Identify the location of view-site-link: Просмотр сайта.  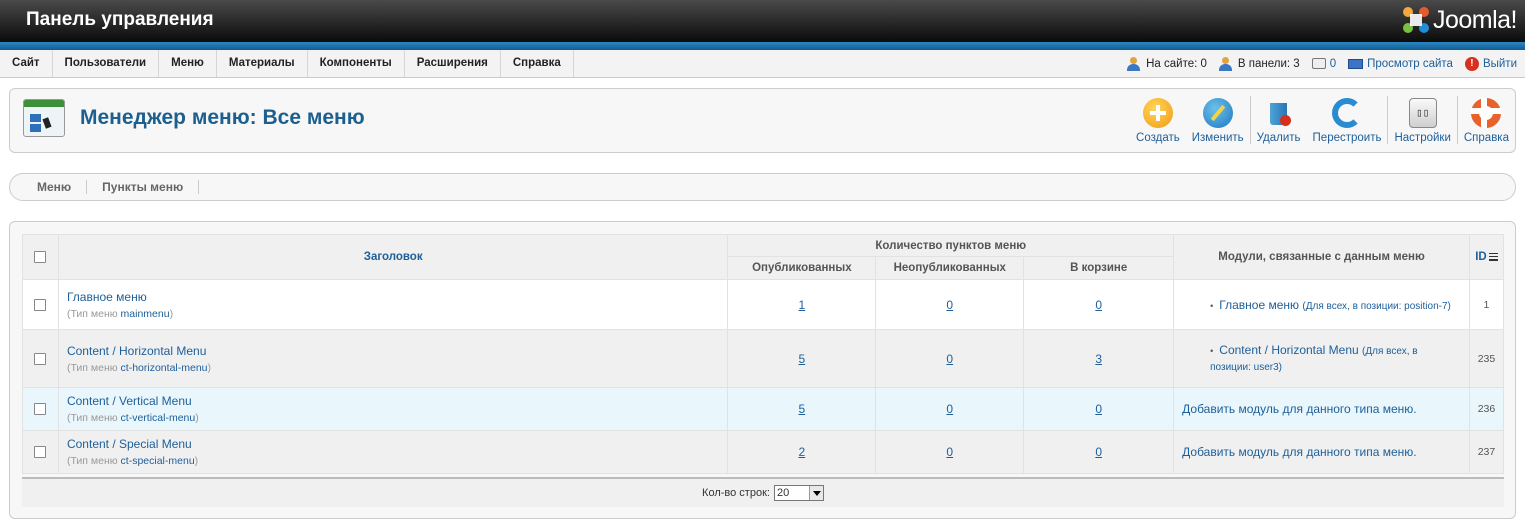
(1400, 64).